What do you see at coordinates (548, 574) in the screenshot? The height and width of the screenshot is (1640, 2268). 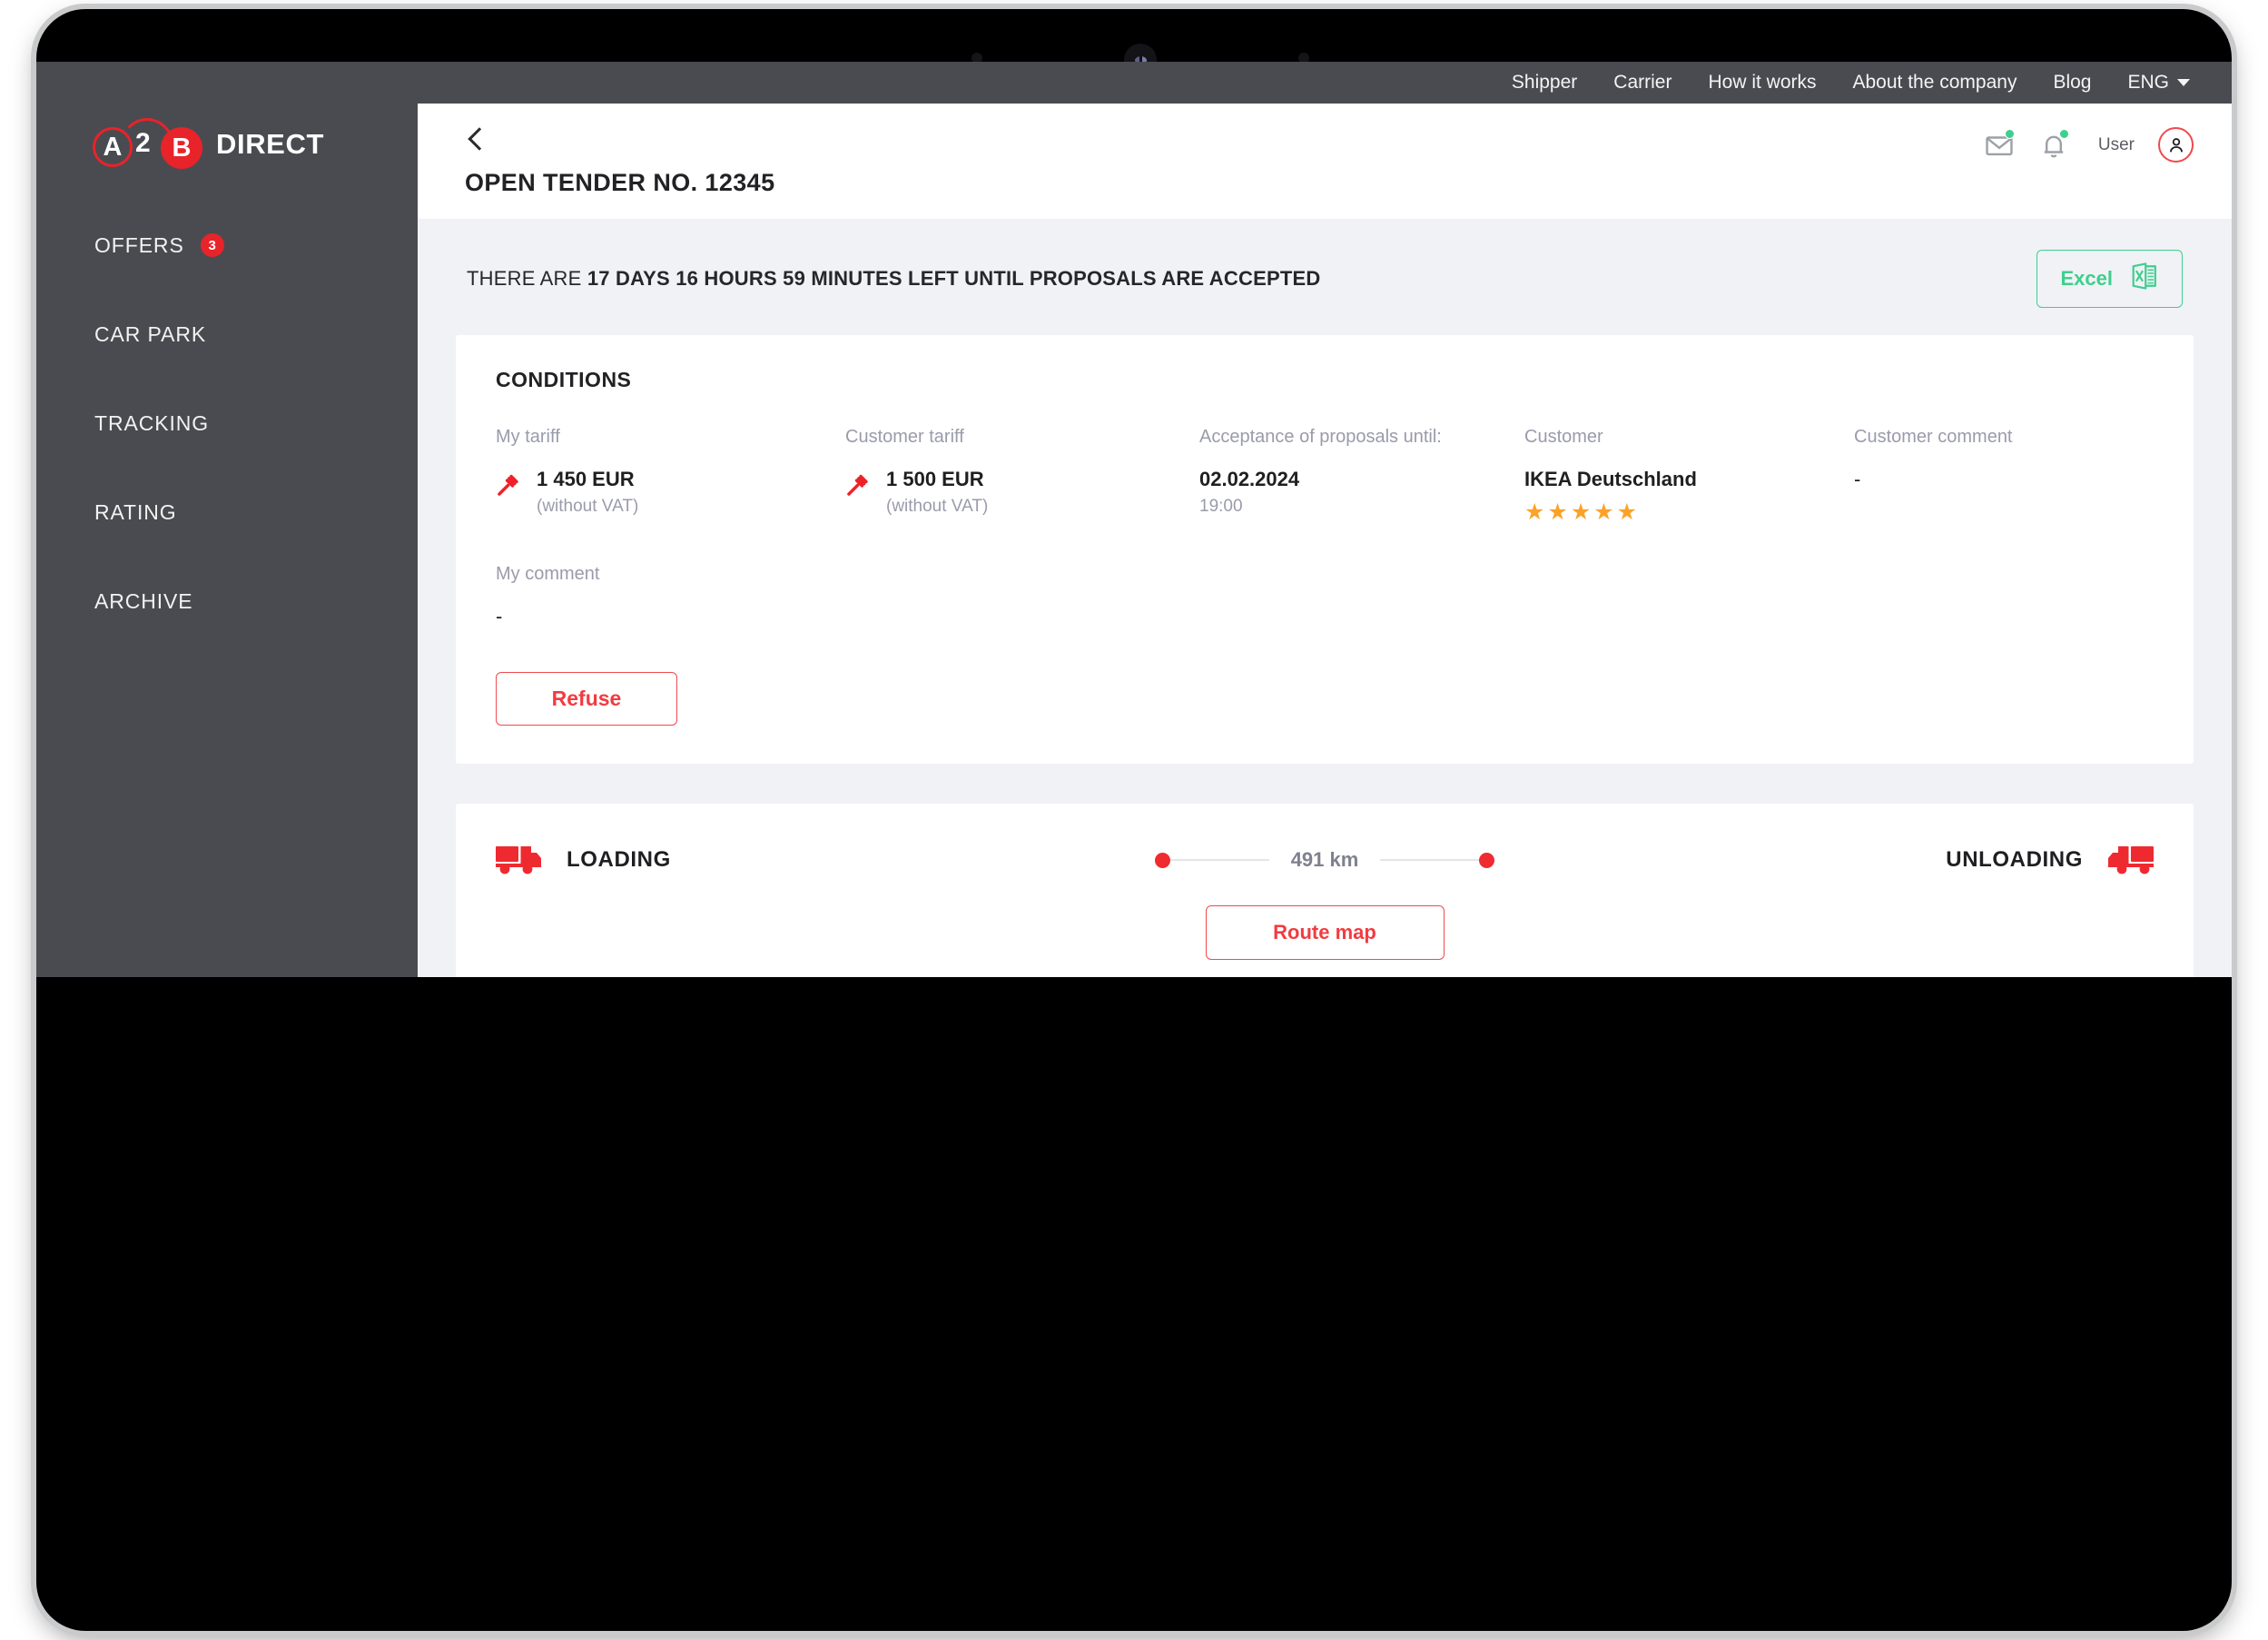 I see `field-label: My comment` at bounding box center [548, 574].